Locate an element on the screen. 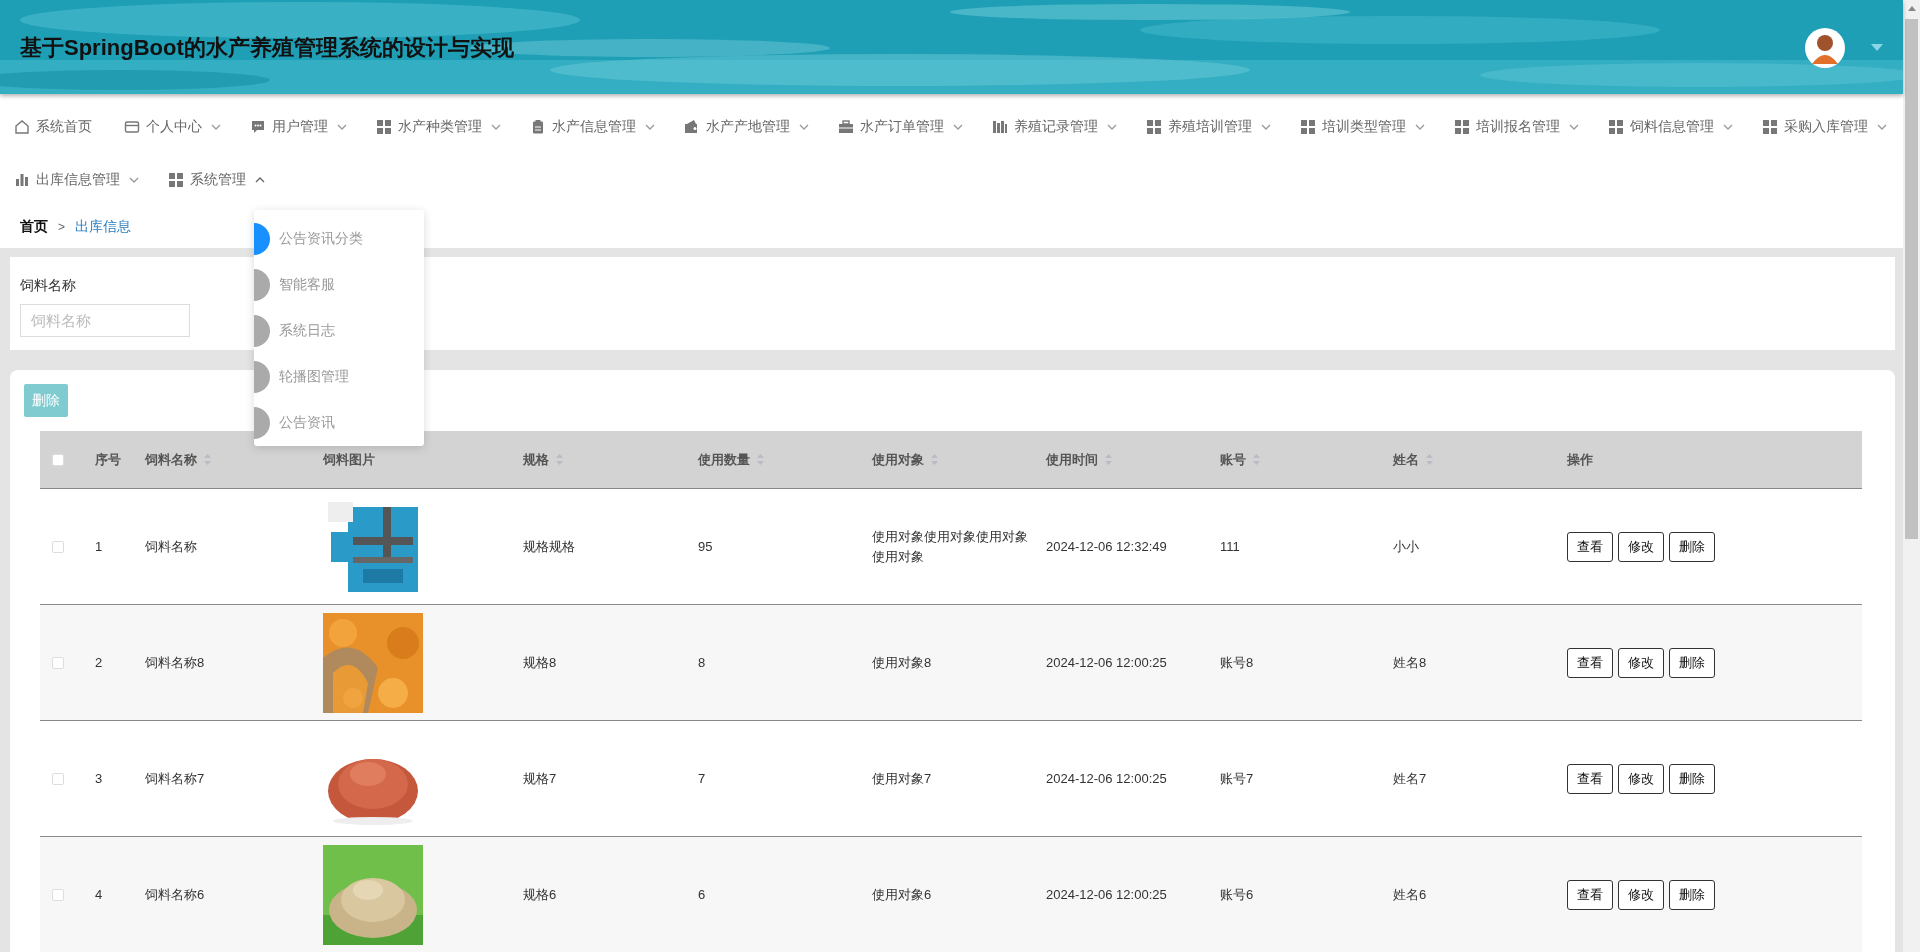 This screenshot has height=952, width=1920. nav-menu-item: 系统首页 is located at coordinates (54, 127).